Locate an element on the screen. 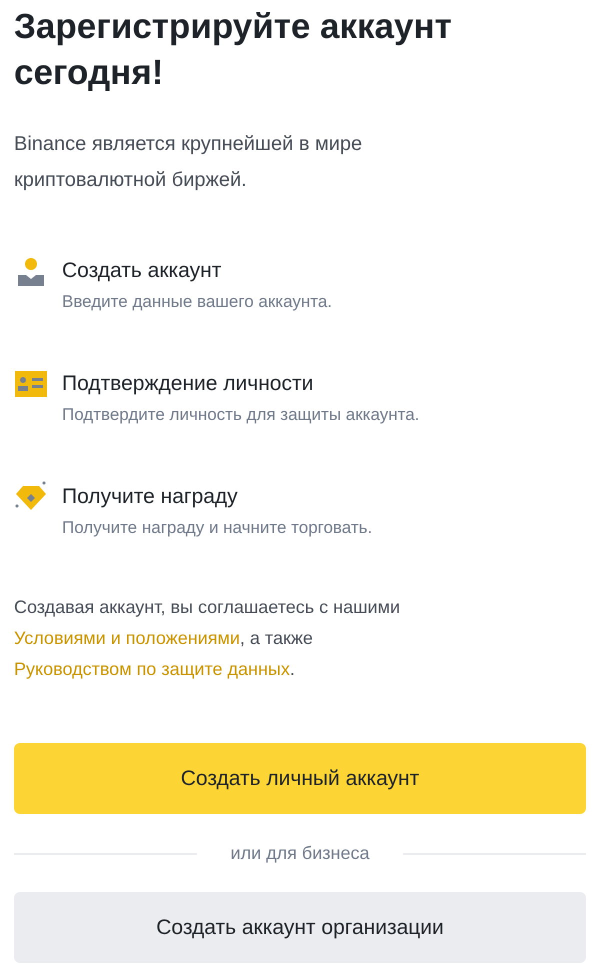 Image resolution: width=600 pixels, height=974 pixels. step-title: Получите награду is located at coordinates (150, 497).